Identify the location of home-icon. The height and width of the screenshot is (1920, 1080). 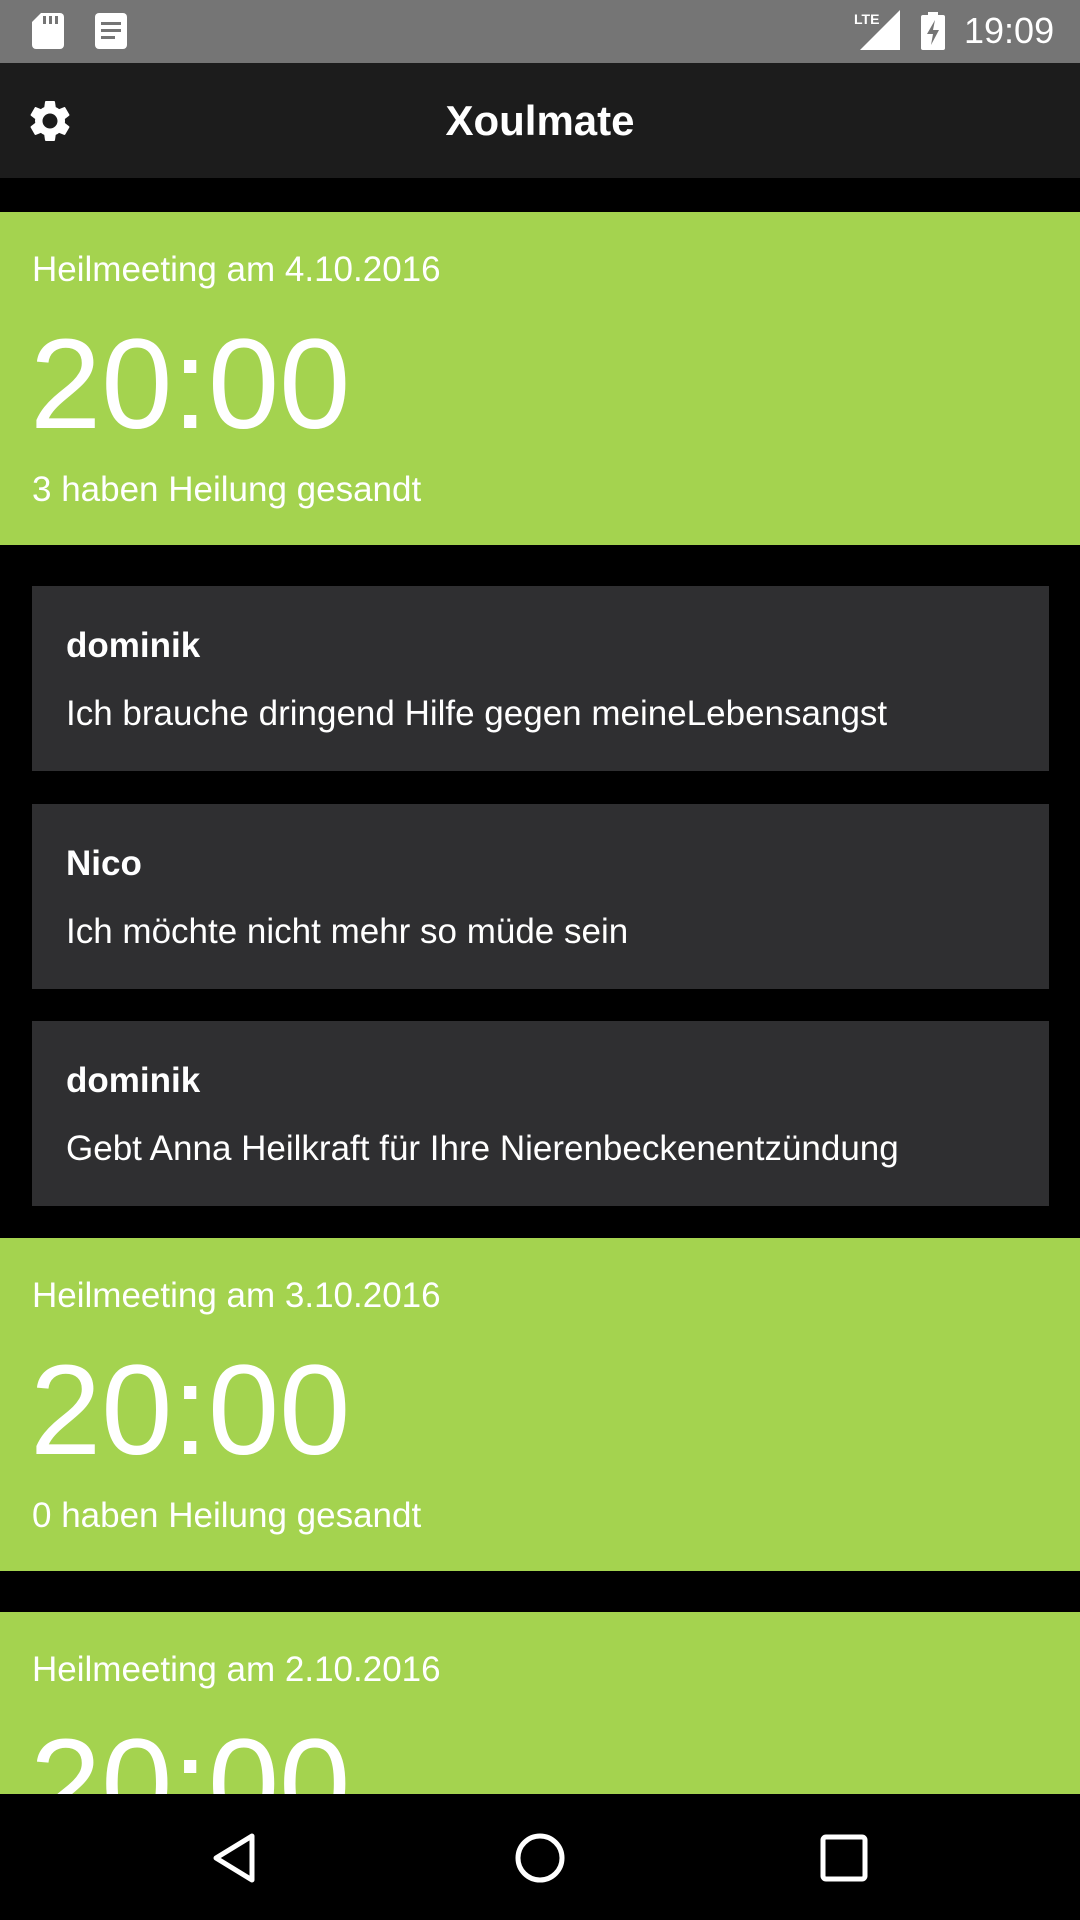
(540, 1858).